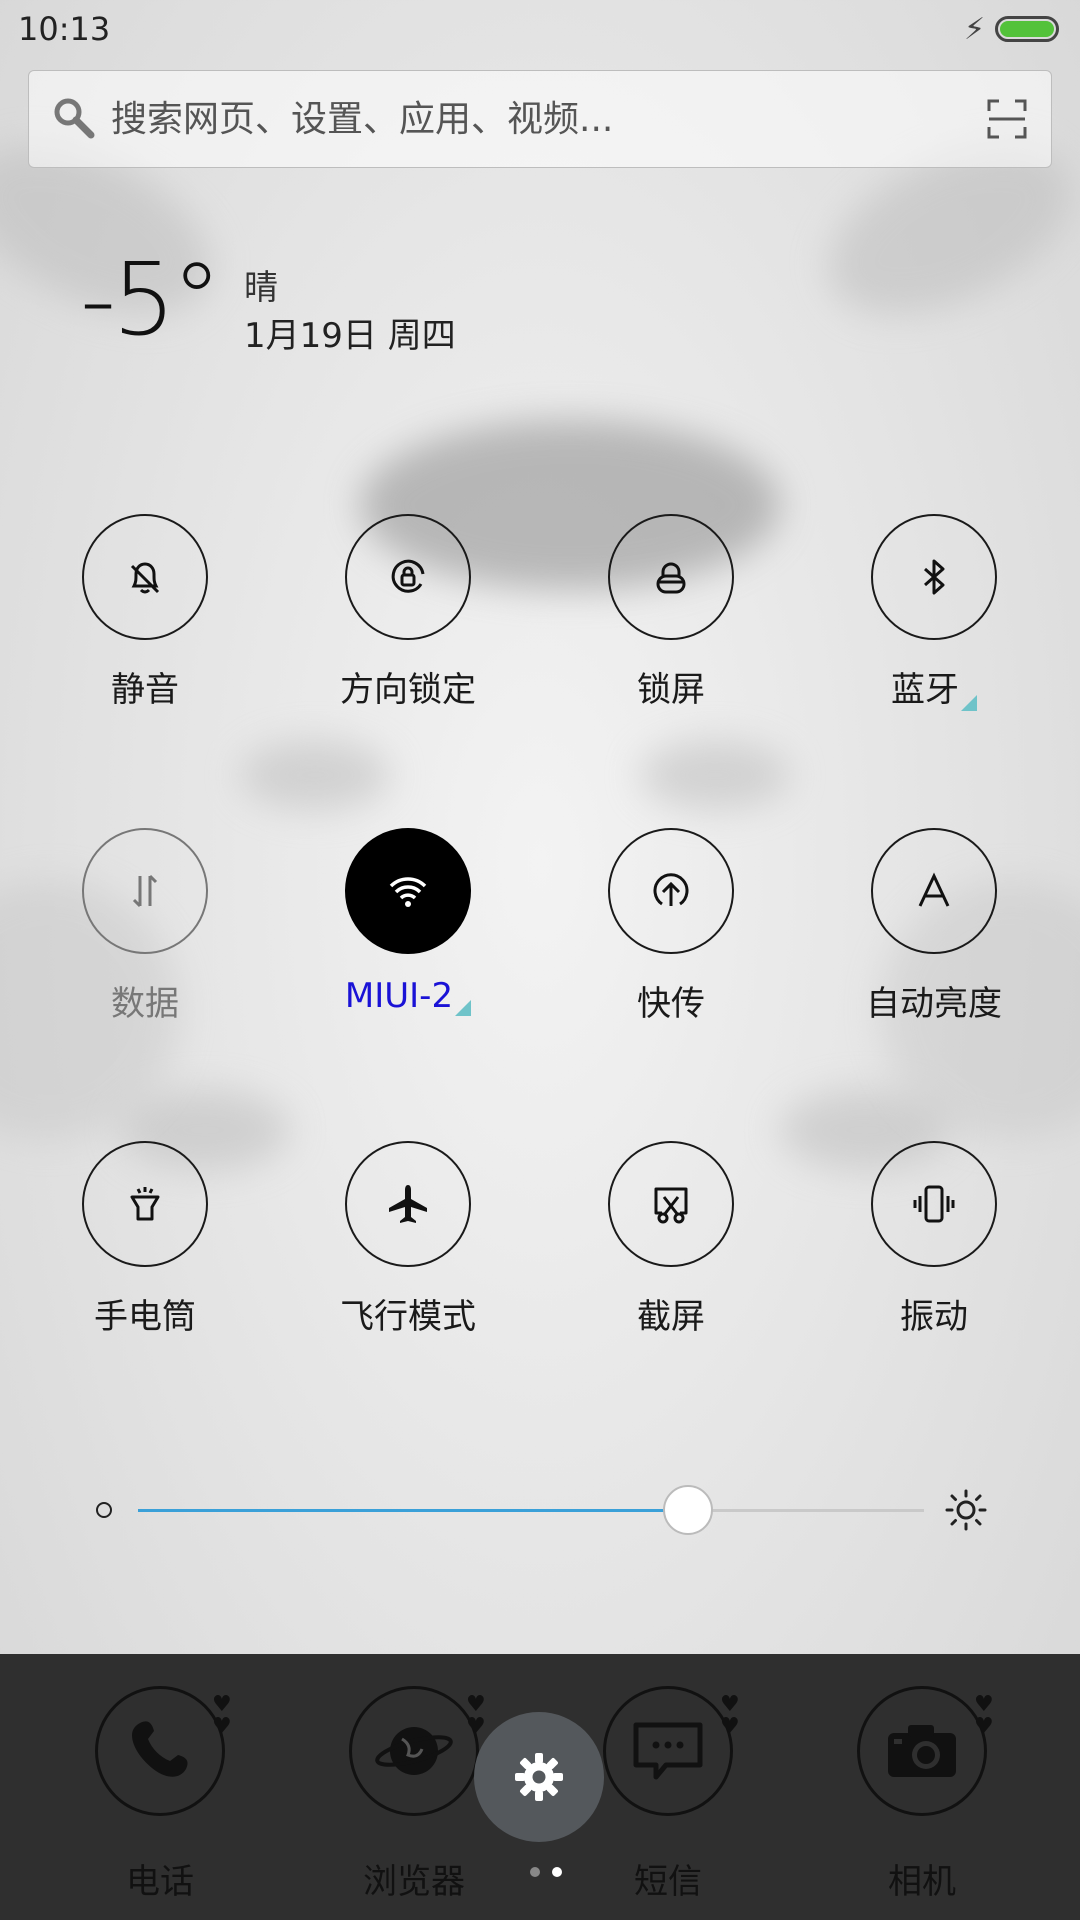 The height and width of the screenshot is (1920, 1080). What do you see at coordinates (934, 577) in the screenshot?
I see `bluetooth-icon` at bounding box center [934, 577].